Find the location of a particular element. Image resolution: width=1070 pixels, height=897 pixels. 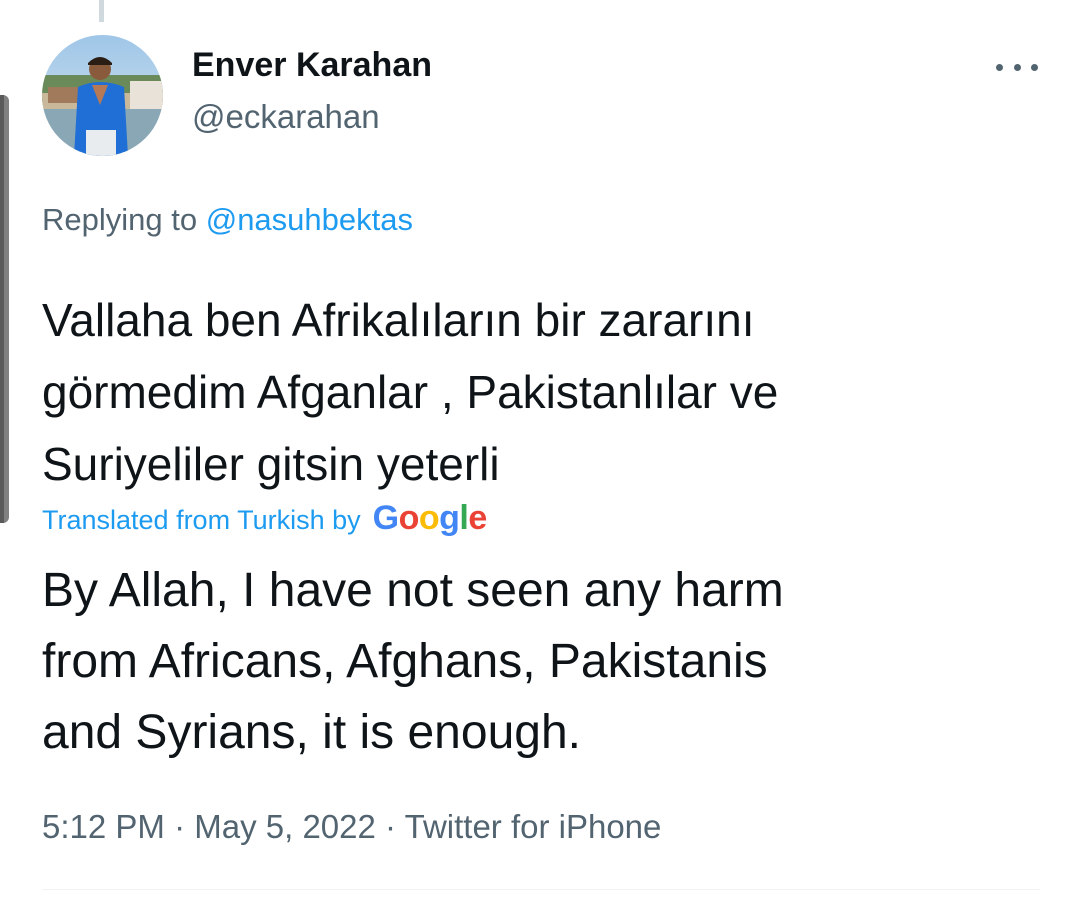

tweet-text-line: görmedim Afganlar , Pakistanlılar ve is located at coordinates (410, 392).